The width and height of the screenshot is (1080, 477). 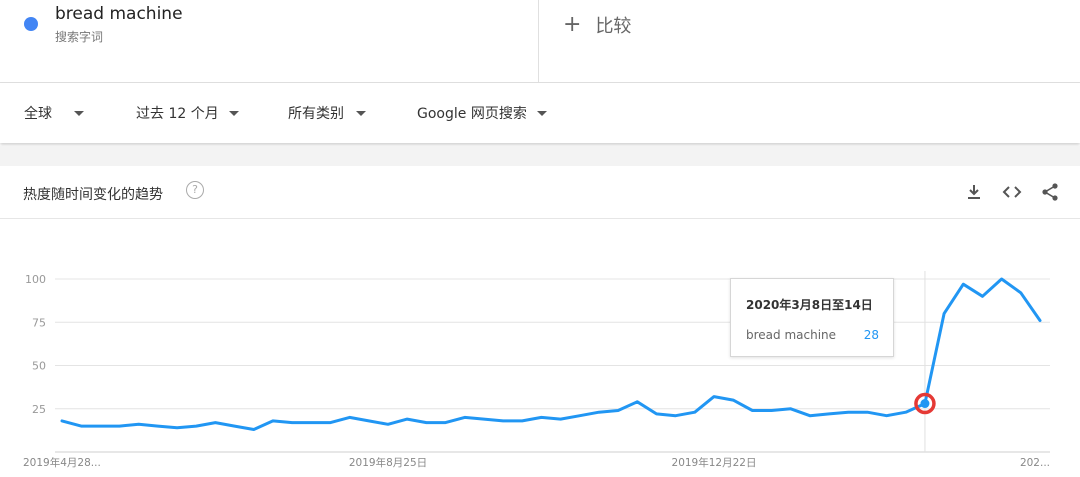 What do you see at coordinates (39, 366) in the screenshot?
I see `y-tick-label: 50` at bounding box center [39, 366].